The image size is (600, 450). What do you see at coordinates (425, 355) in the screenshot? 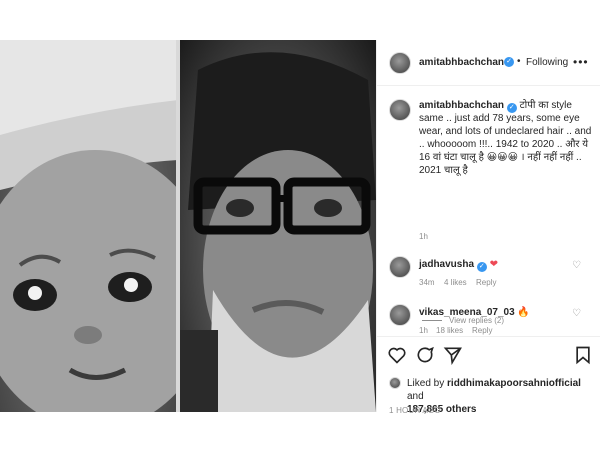
I see `comment-icon` at bounding box center [425, 355].